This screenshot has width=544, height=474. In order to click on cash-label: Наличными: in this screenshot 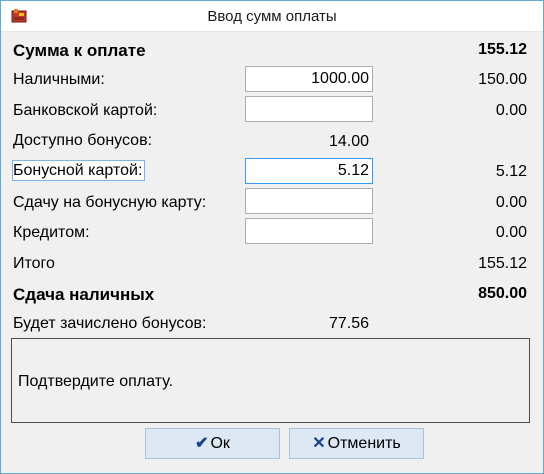, I will do `click(59, 79)`.